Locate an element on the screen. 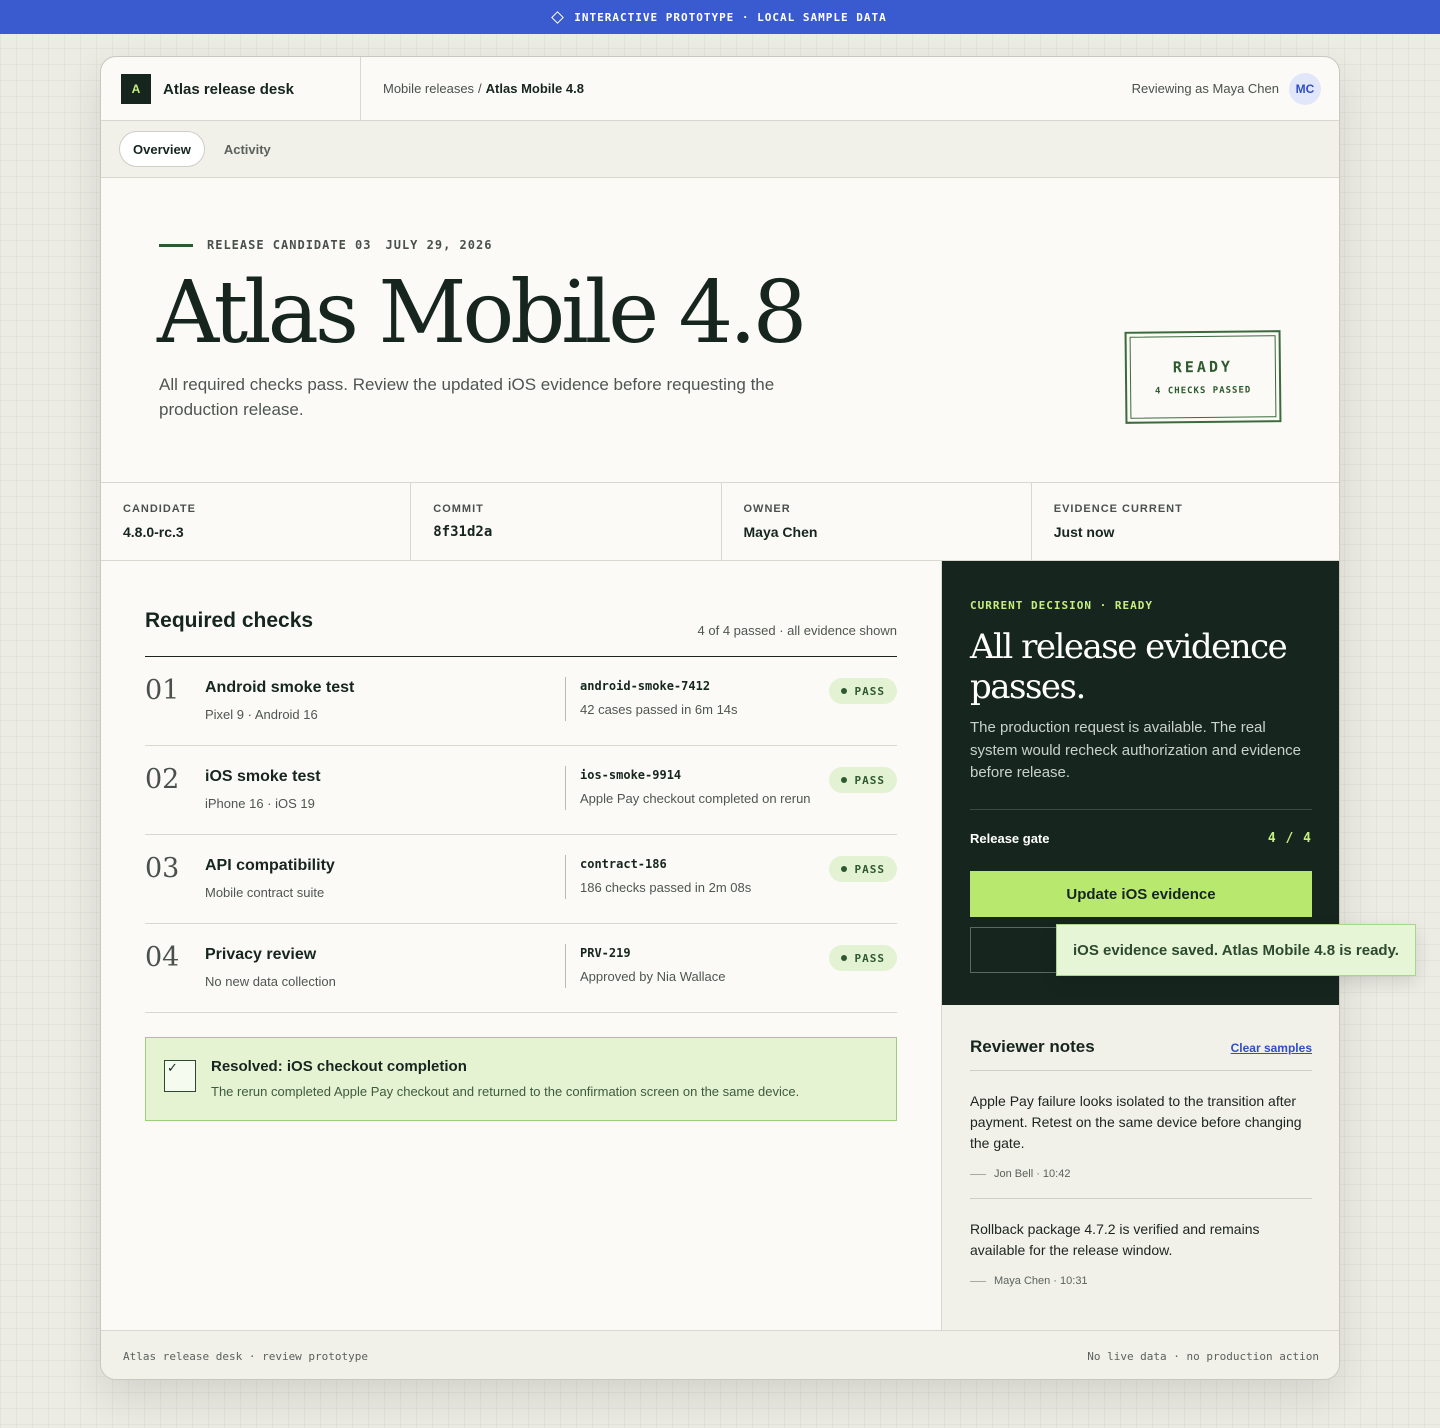 Image resolution: width=1440 pixels, height=1428 pixels. meta-value: 8f31d2a is located at coordinates (463, 532).